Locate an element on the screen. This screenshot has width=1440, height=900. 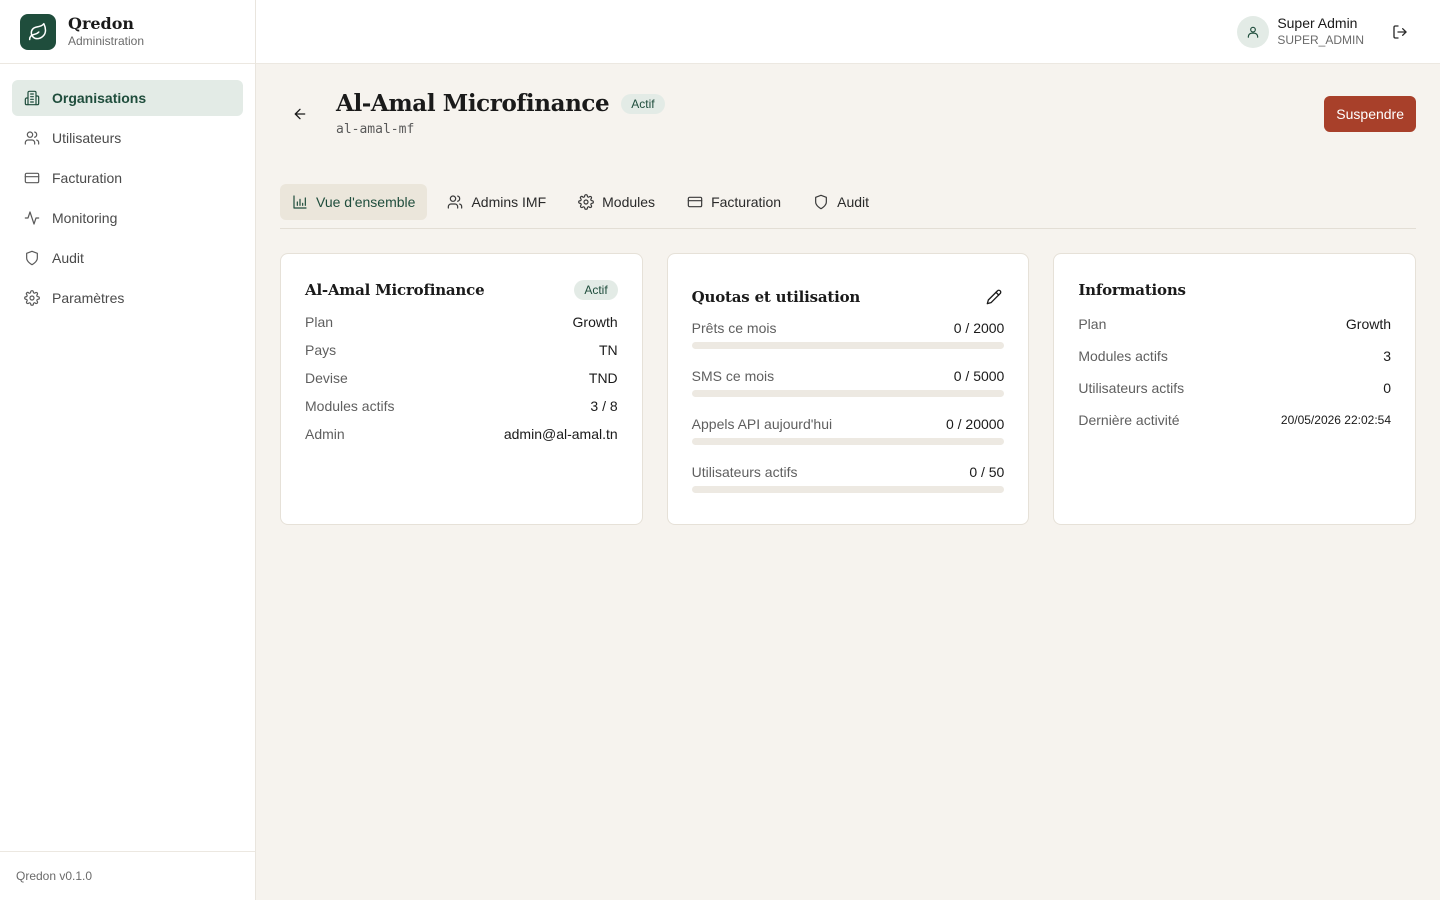
leaf-logo-icon is located at coordinates (38, 31).